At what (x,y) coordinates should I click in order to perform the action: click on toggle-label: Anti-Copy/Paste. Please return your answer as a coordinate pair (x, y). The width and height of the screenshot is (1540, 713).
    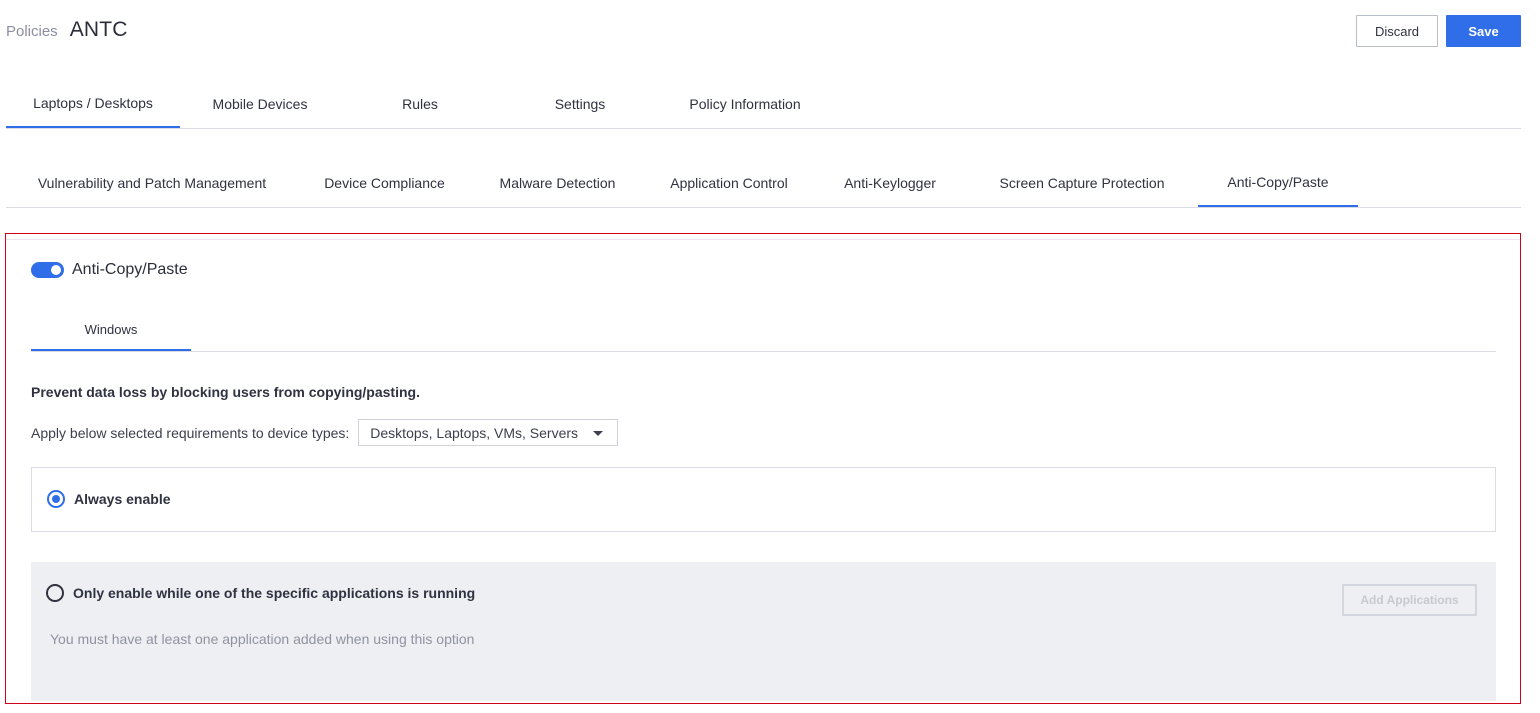
    Looking at the image, I should click on (130, 269).